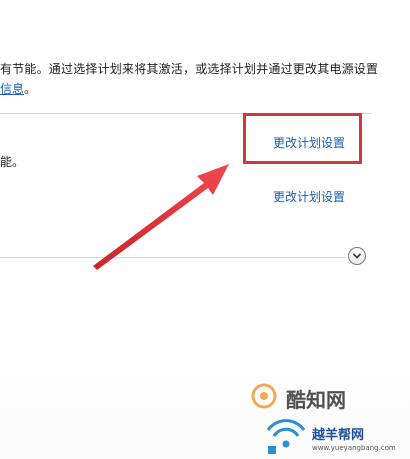  What do you see at coordinates (173, 257) in the screenshot?
I see `section-divider-bottom` at bounding box center [173, 257].